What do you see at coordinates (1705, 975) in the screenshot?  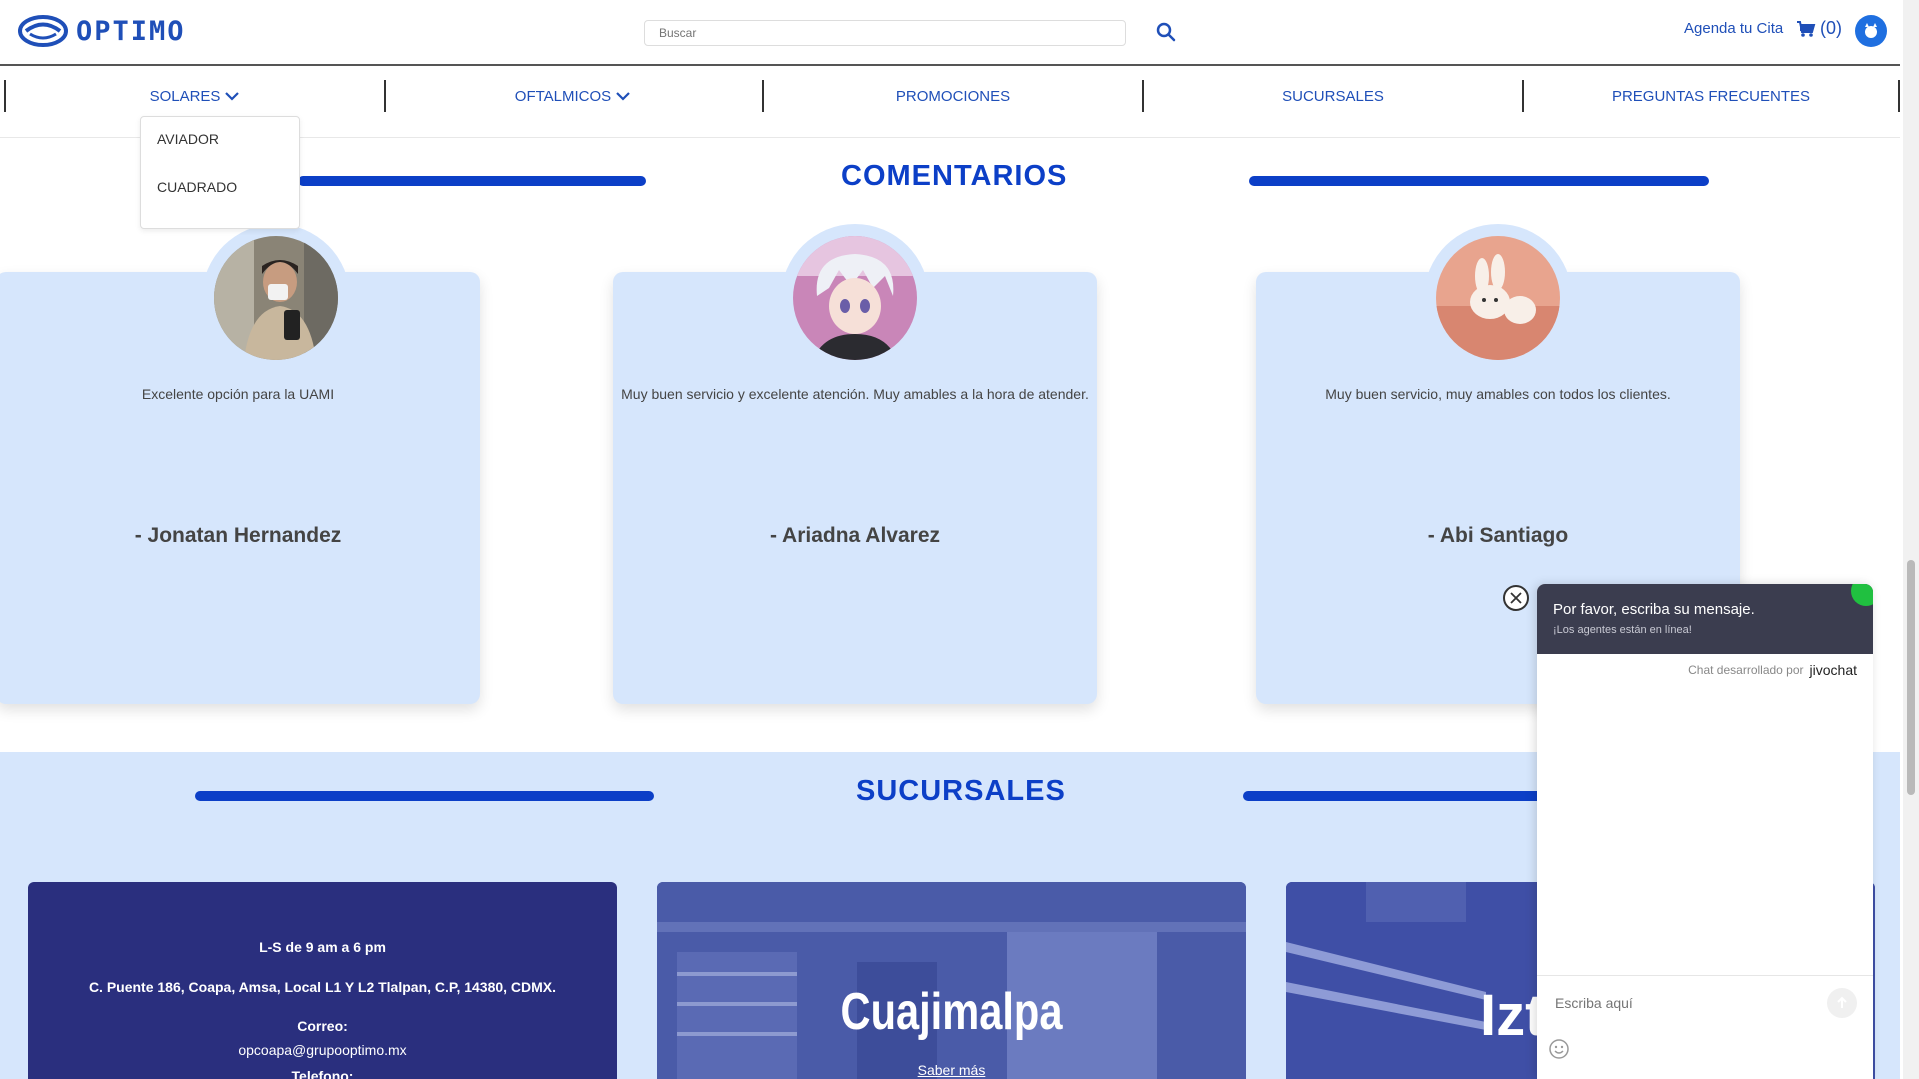 I see `chat-input-divider` at bounding box center [1705, 975].